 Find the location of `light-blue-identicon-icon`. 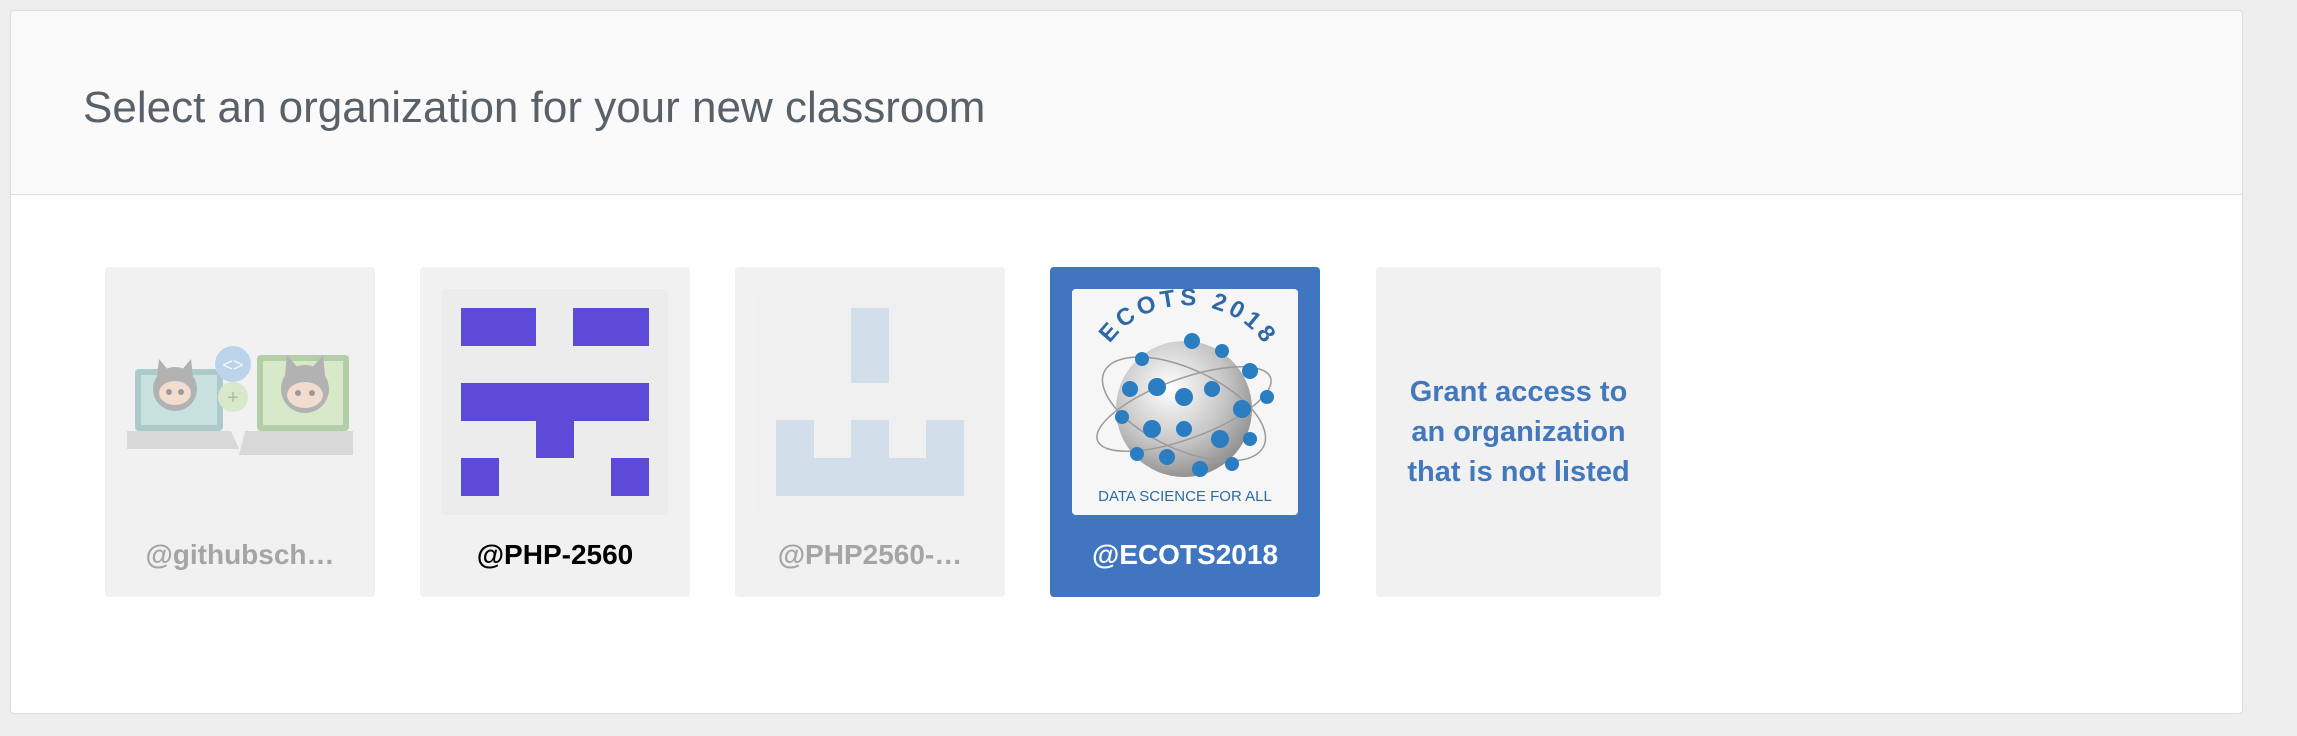

light-blue-identicon-icon is located at coordinates (870, 402).